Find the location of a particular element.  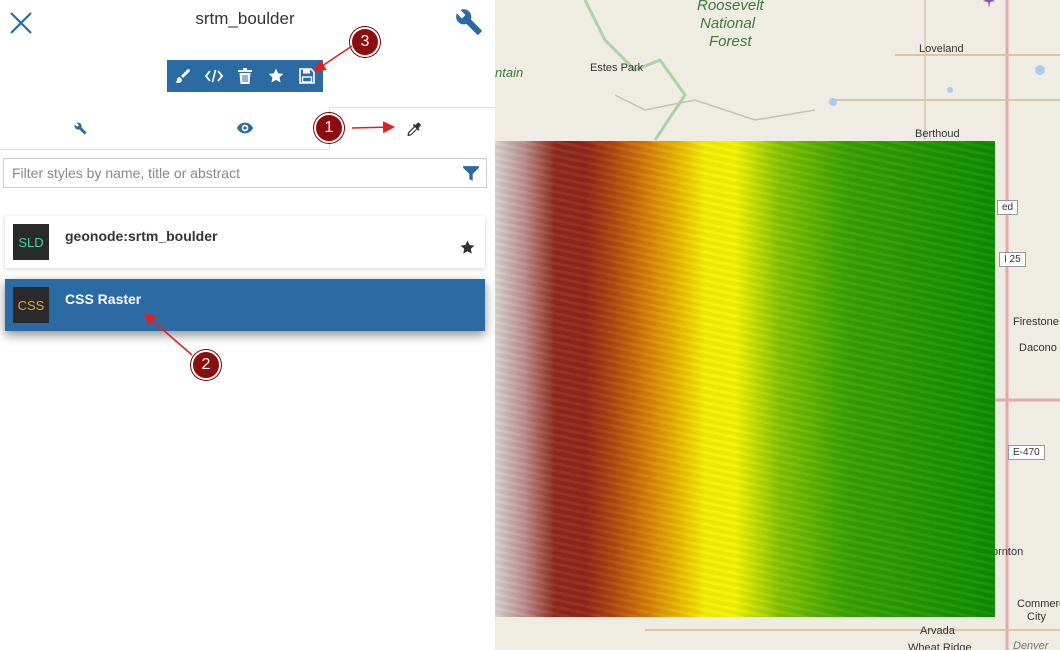

tab-settings is located at coordinates (80, 128).